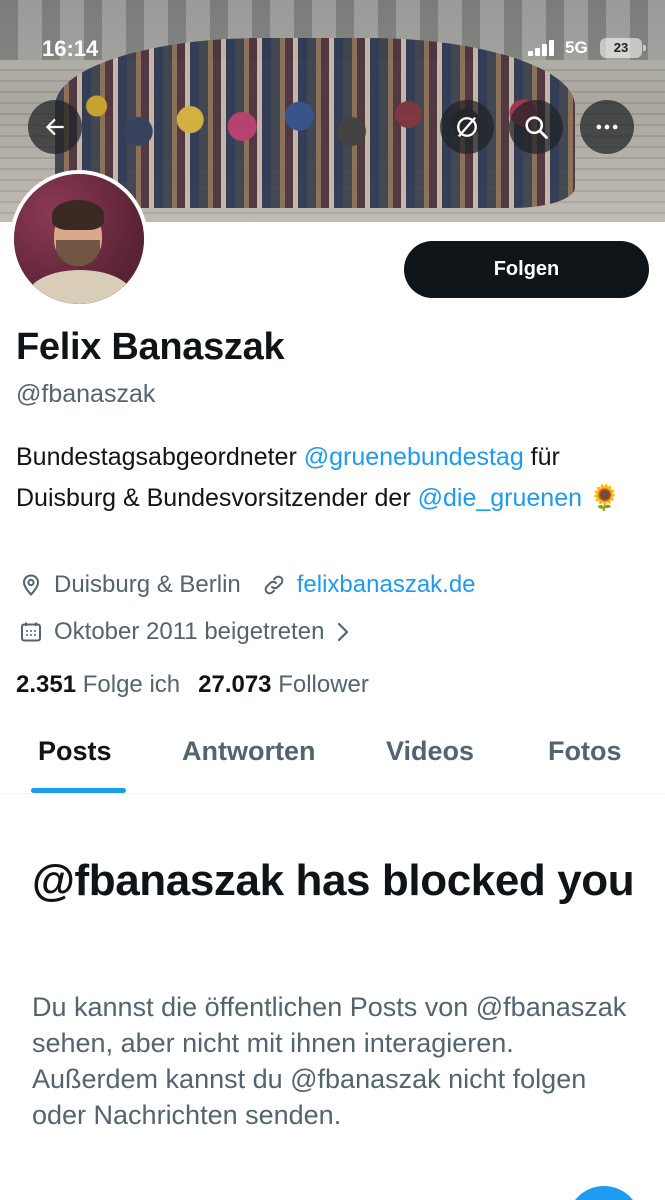  Describe the element at coordinates (343, 632) in the screenshot. I see `chevron-right-icon` at that location.